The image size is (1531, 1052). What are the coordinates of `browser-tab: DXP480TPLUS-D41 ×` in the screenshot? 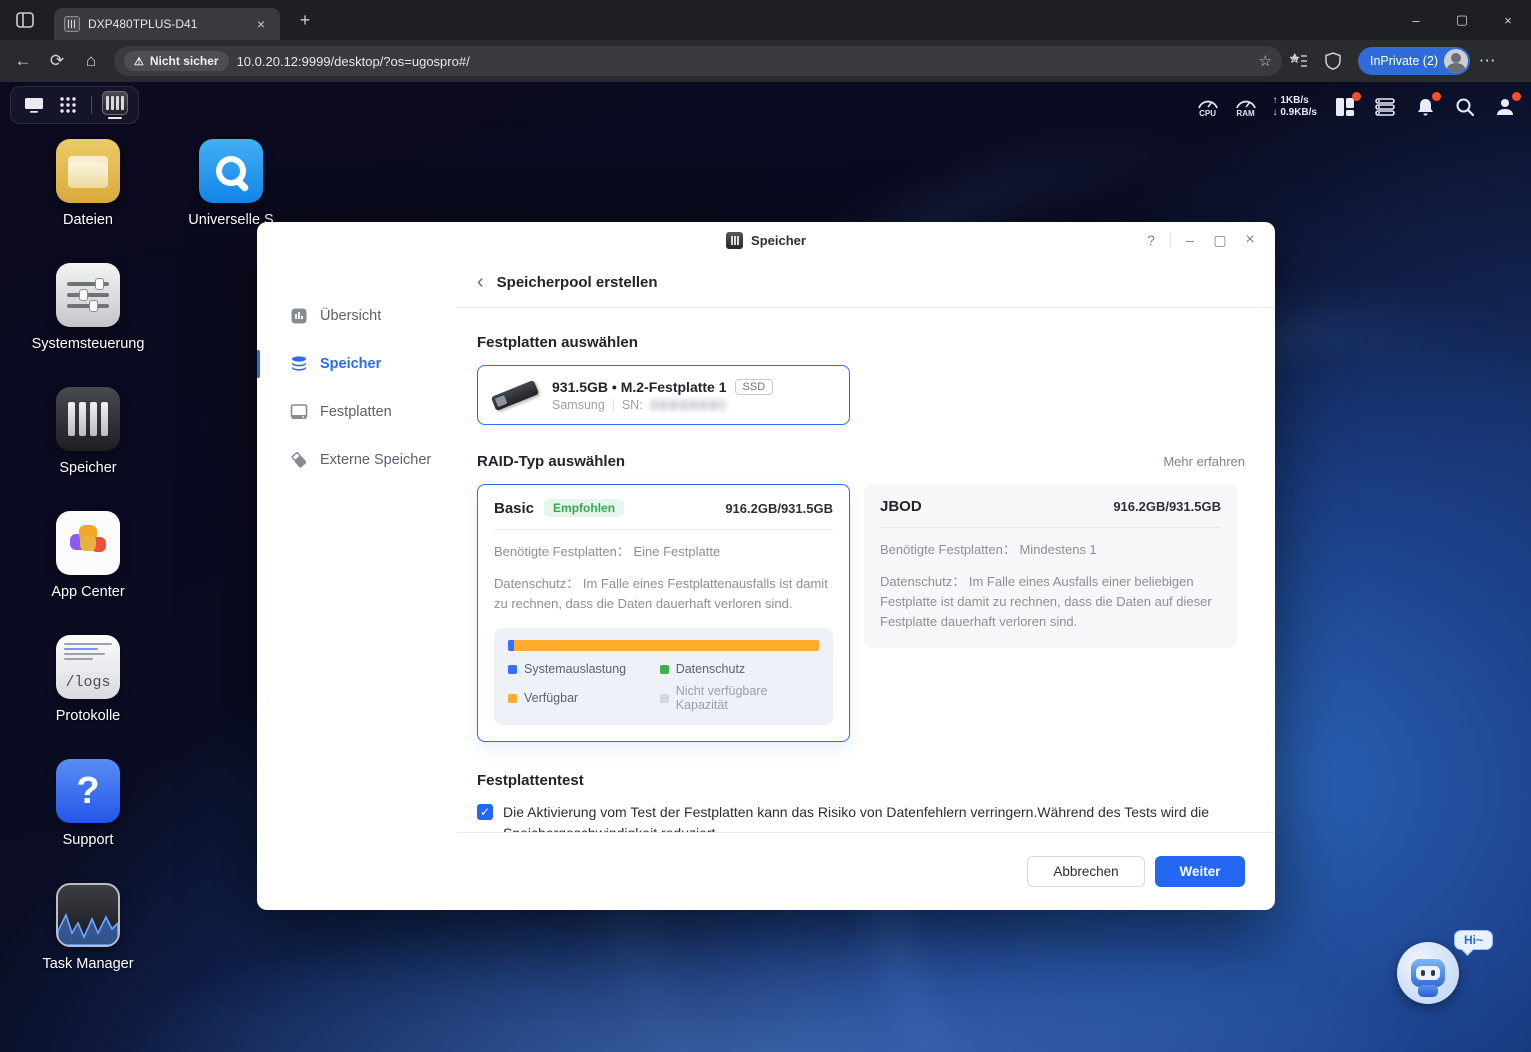 It's located at (167, 24).